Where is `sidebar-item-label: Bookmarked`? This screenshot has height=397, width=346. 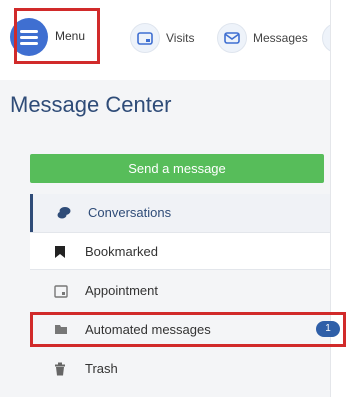 sidebar-item-label: Bookmarked is located at coordinates (121, 251).